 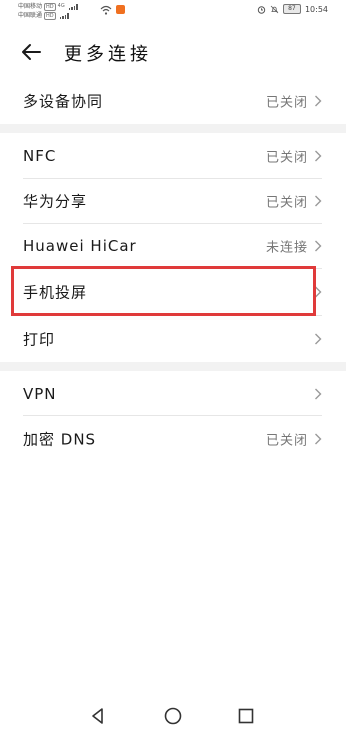 What do you see at coordinates (173, 52) in the screenshot?
I see `page-header: 更多连接` at bounding box center [173, 52].